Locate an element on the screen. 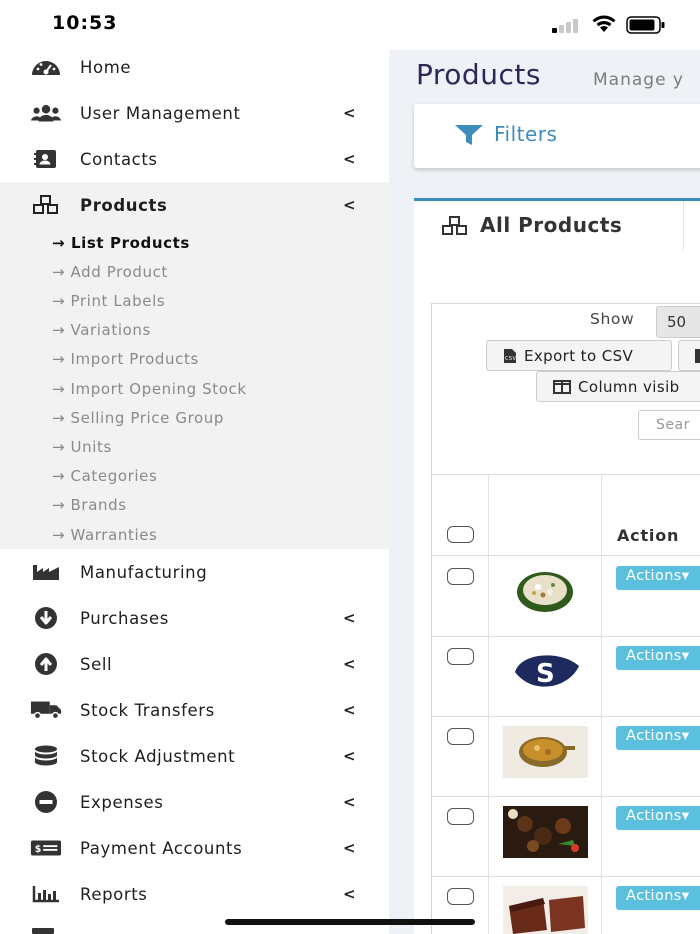 This screenshot has height=934, width=700. address-book-icon is located at coordinates (46, 159).